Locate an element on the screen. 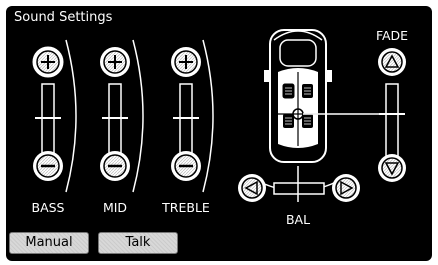 The image size is (438, 265). mid-control is located at coordinates (122, 116).